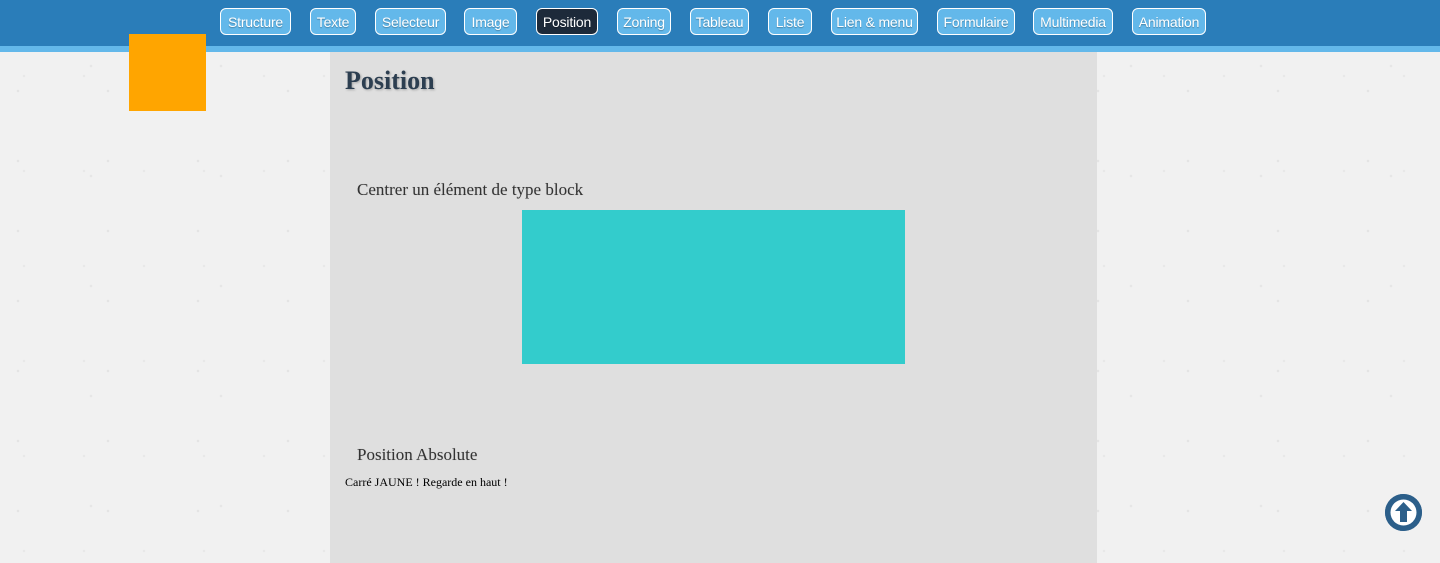  What do you see at coordinates (470, 189) in the screenshot?
I see `section-heading-centrer: Centrer un élément de type block` at bounding box center [470, 189].